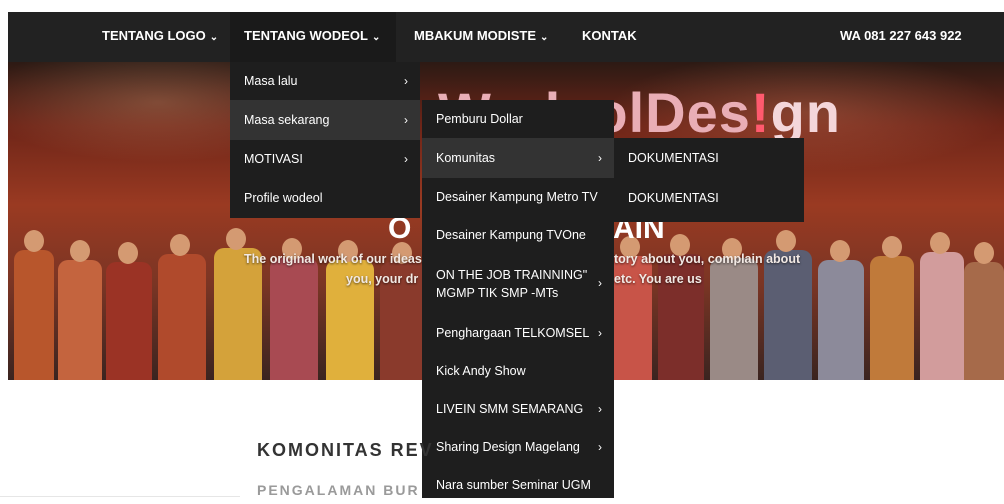  I want to click on menu-item-sharing-design-magelang: Sharing Design Magelang ›, so click(518, 447).